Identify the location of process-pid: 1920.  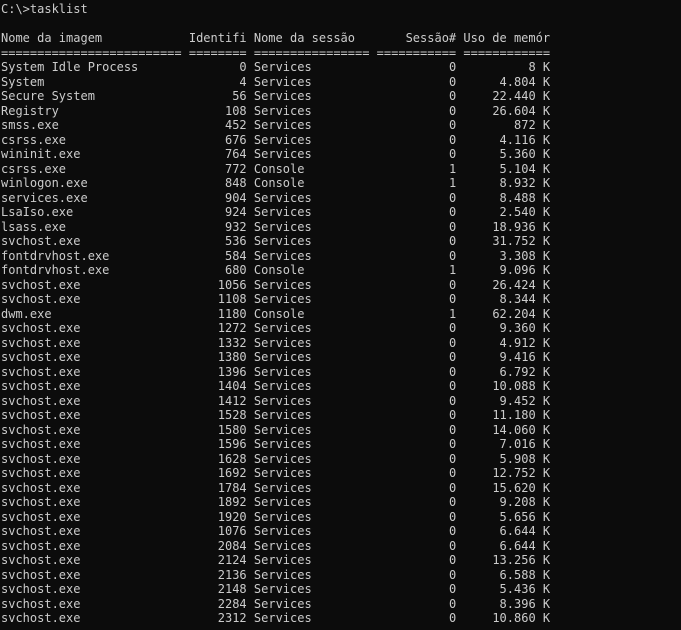
(217, 516).